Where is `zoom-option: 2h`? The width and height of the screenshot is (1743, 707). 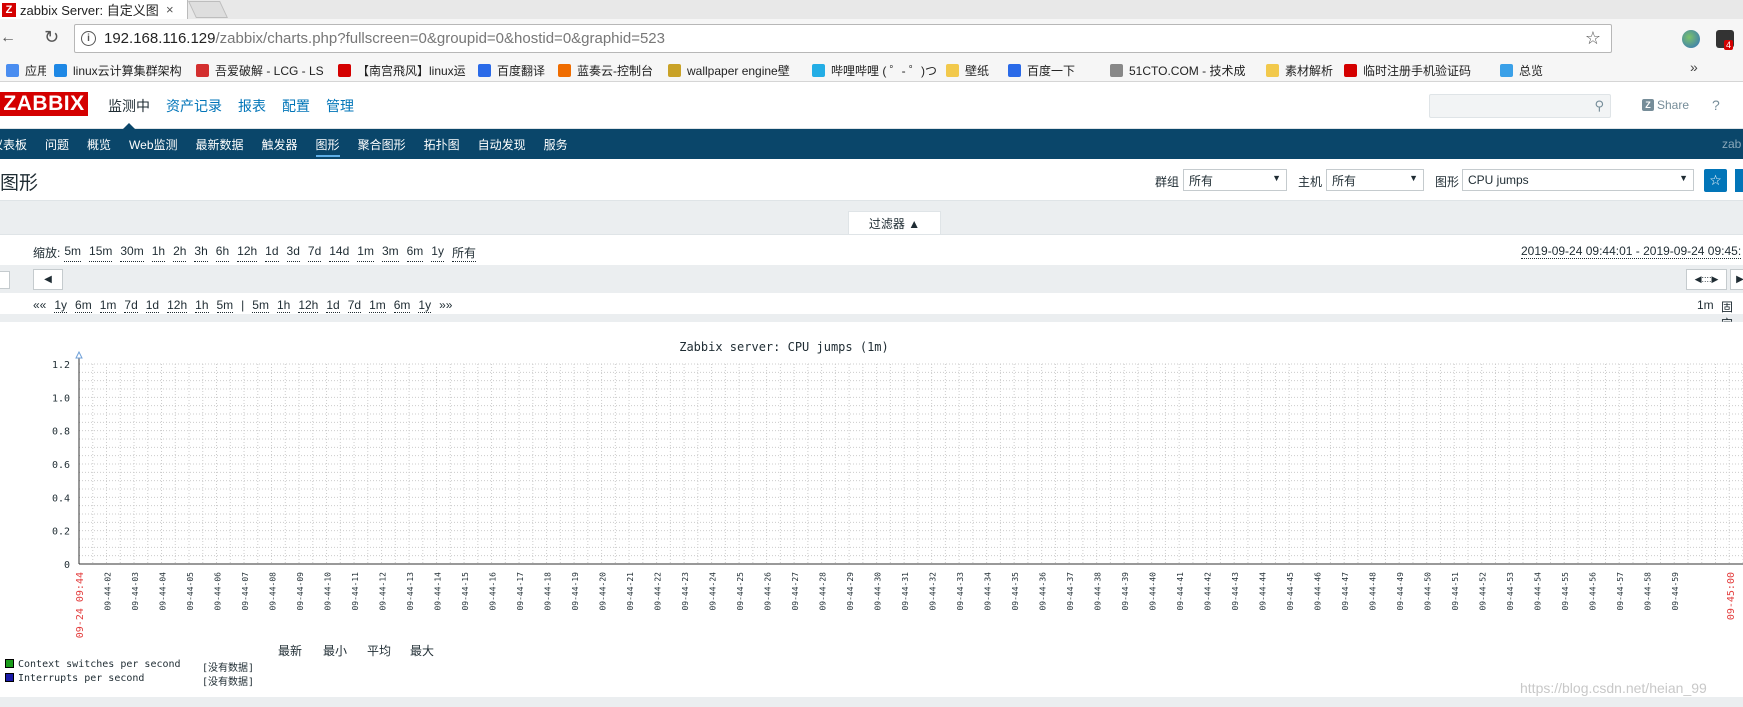 zoom-option: 2h is located at coordinates (180, 253).